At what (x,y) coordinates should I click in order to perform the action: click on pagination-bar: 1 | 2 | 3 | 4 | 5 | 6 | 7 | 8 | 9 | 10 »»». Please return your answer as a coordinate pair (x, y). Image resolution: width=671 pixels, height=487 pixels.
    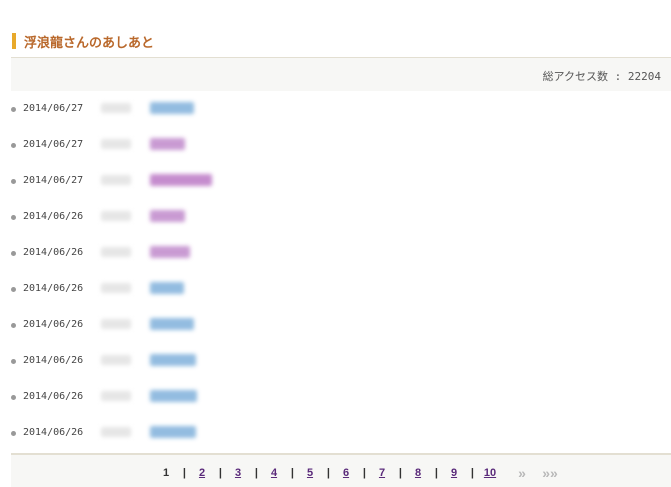
    Looking at the image, I should click on (341, 470).